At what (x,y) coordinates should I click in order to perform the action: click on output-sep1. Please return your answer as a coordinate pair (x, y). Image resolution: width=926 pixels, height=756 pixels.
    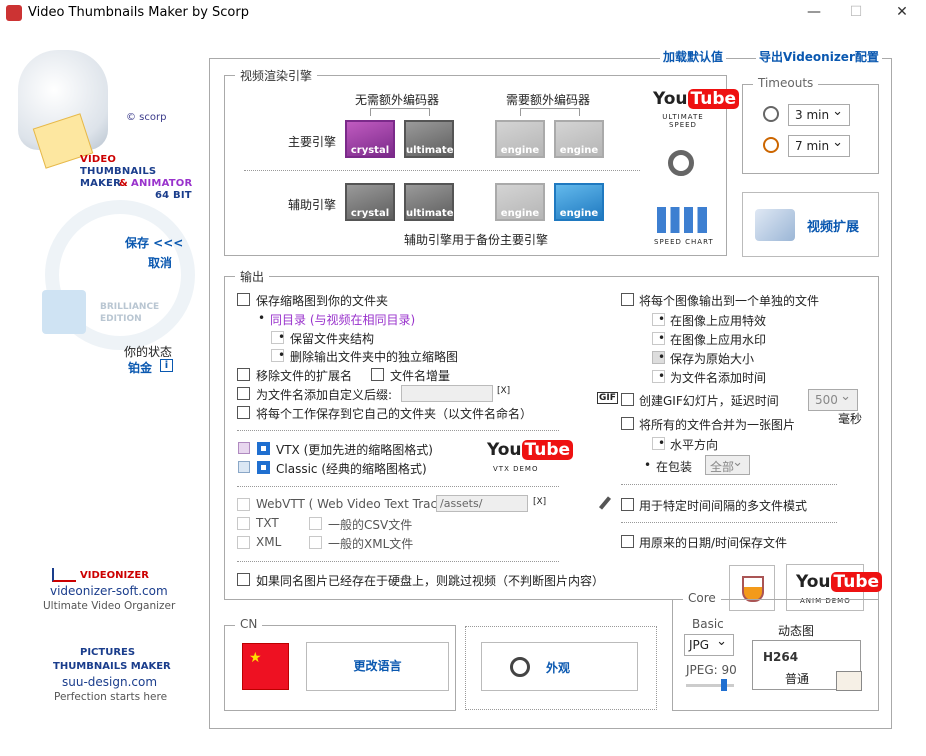
    Looking at the image, I should click on (398, 430).